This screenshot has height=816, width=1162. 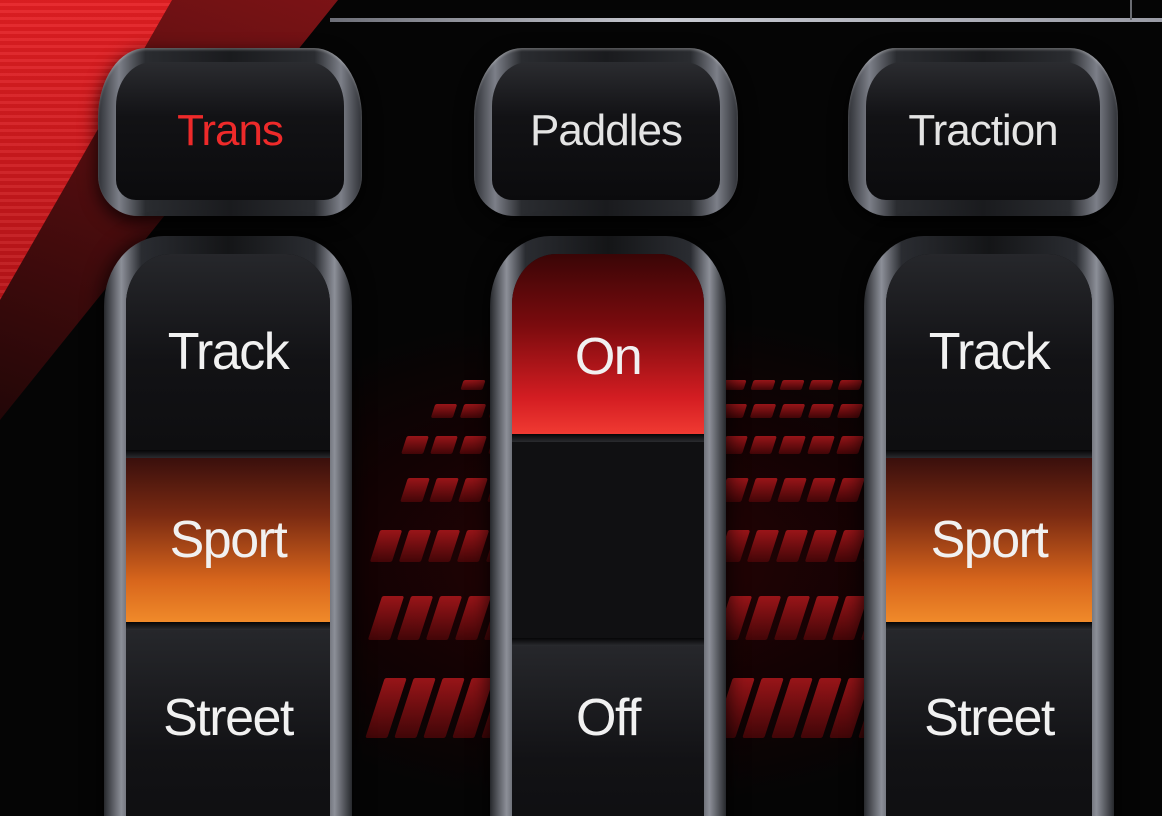 I want to click on paddles-selector-track: On Off, so click(x=608, y=535).